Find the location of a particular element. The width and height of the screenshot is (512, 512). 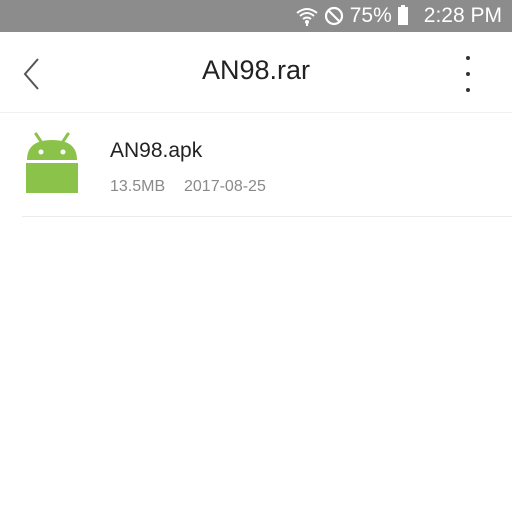

more-vert-icon is located at coordinates (468, 58).